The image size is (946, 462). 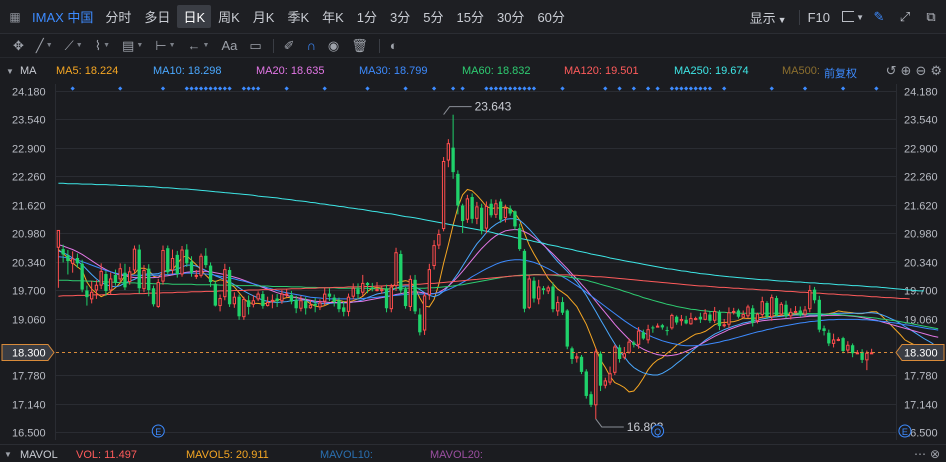 I want to click on ma-legend-item: MA10: 18.298, so click(x=187, y=71).